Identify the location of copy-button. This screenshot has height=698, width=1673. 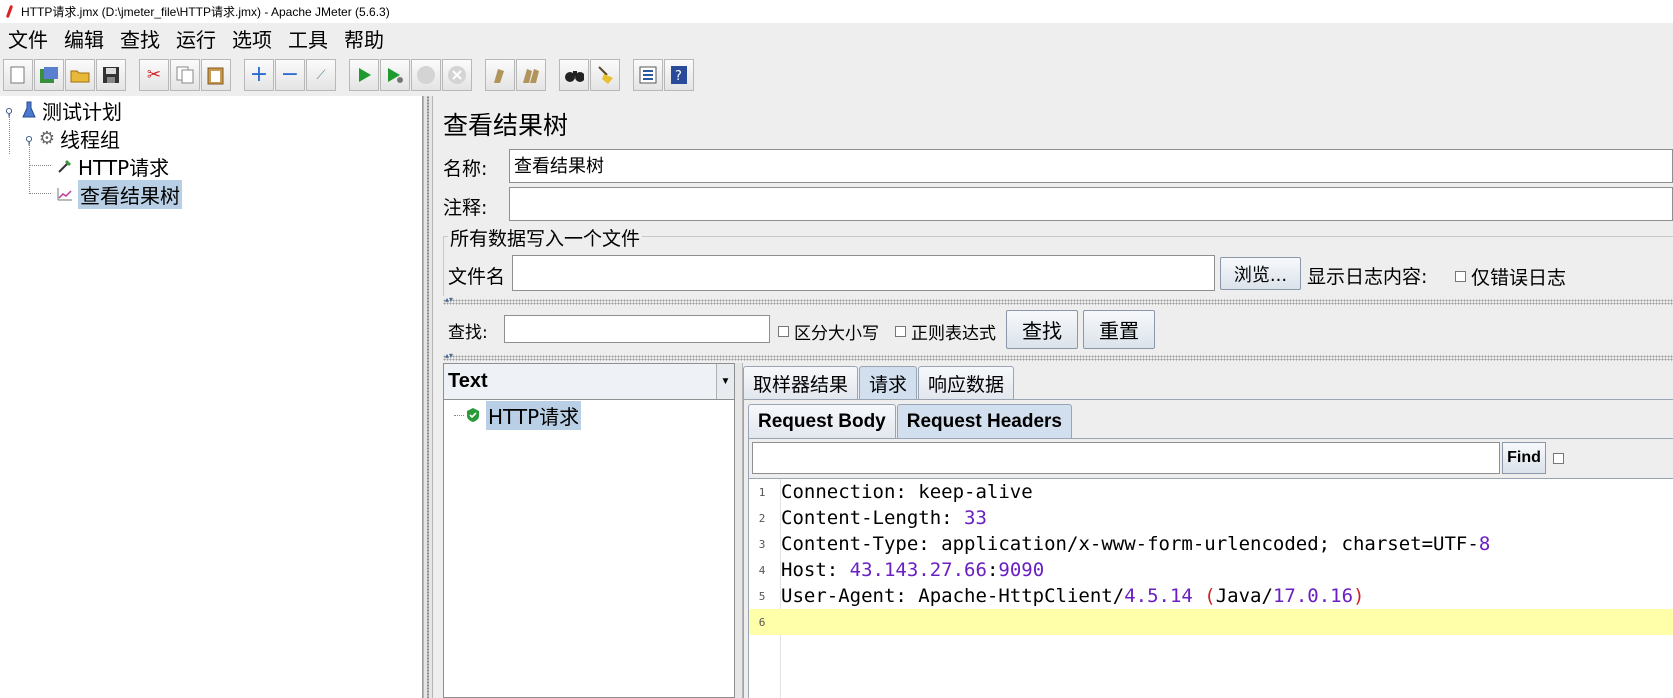
(185, 75).